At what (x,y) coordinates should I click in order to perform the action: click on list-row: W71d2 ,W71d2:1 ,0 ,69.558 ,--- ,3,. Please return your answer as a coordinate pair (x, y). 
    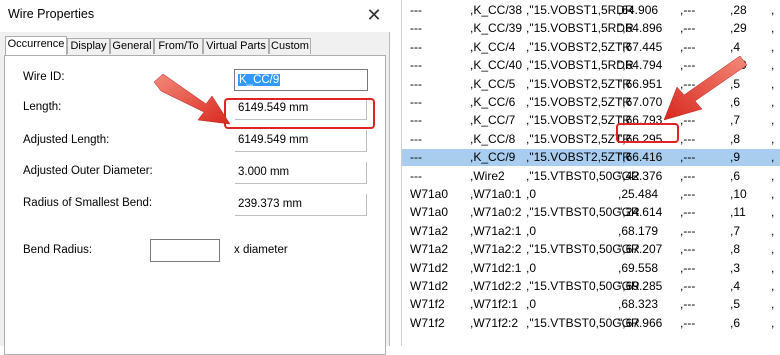
    Looking at the image, I should click on (591, 268).